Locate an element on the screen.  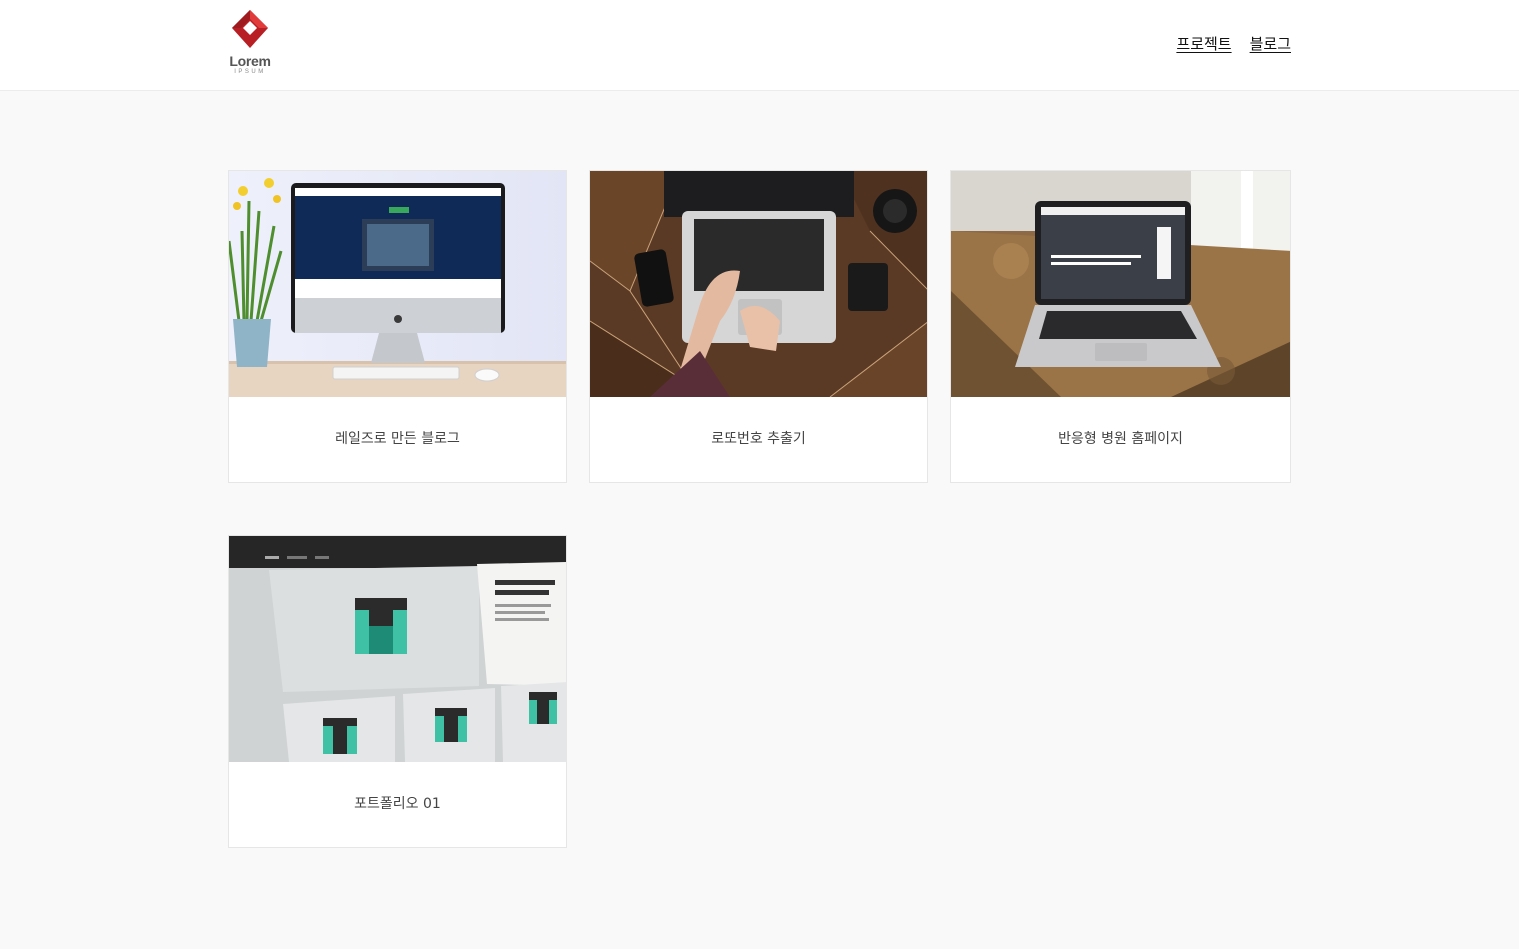
logo-wordmark: Lorem is located at coordinates (250, 61).